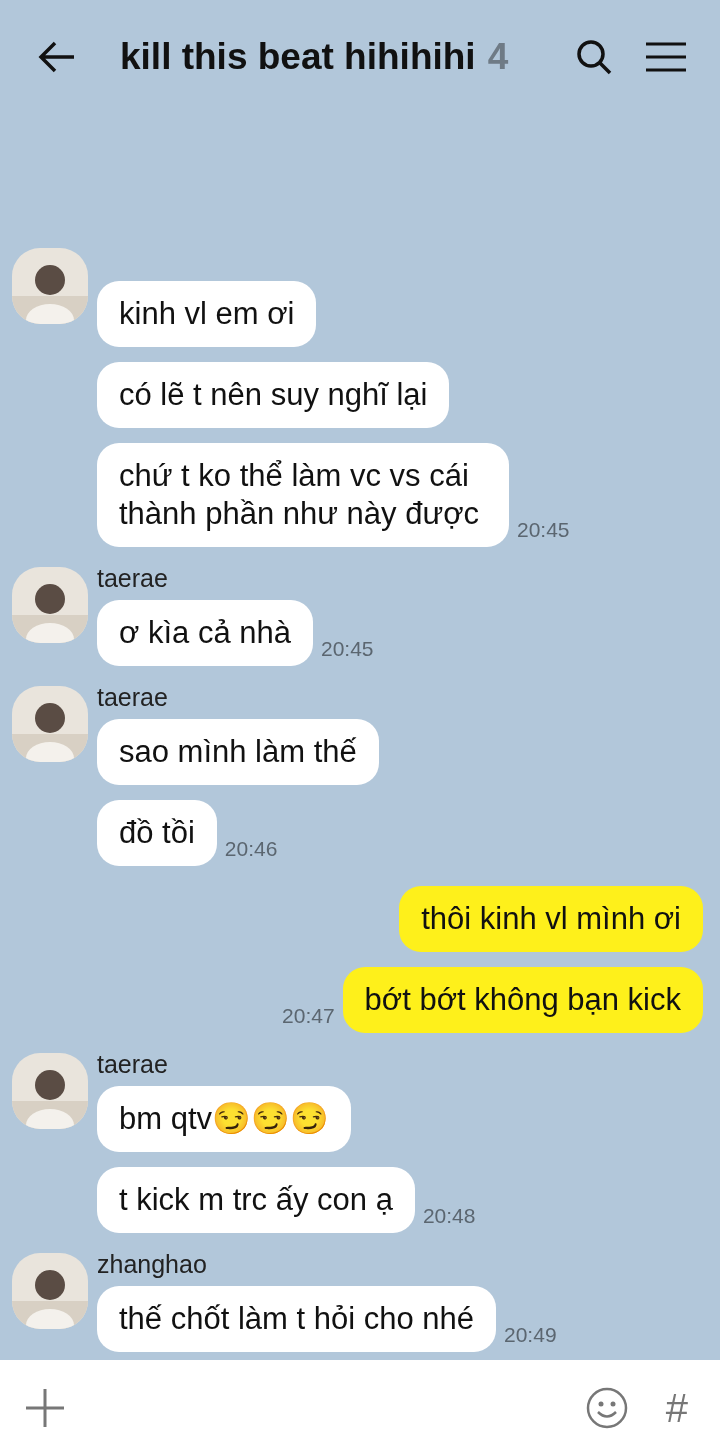 This screenshot has height=1456, width=720. Describe the element at coordinates (298, 56) in the screenshot. I see `chat-title: kill this beat hihihihi` at that location.